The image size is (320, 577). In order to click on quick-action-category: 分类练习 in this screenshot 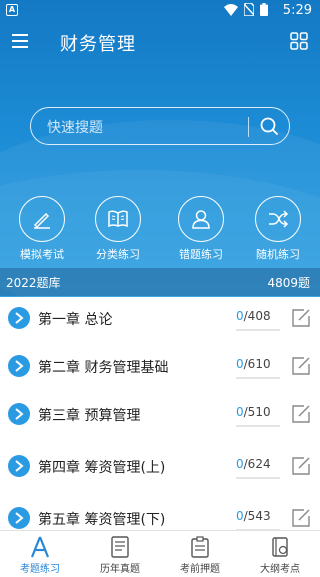, I will do `click(118, 229)`.